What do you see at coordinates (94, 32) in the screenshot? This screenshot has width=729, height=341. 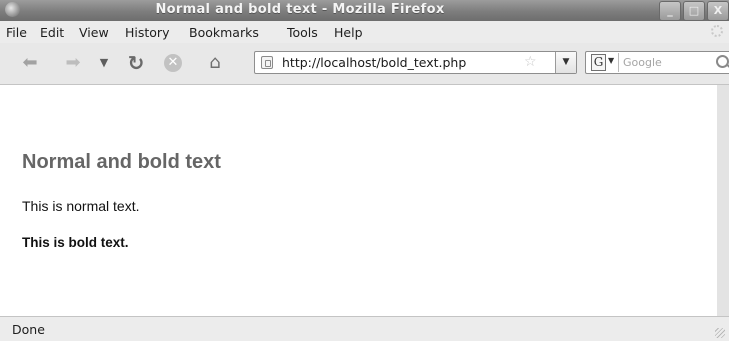 I see `menu-view: View` at bounding box center [94, 32].